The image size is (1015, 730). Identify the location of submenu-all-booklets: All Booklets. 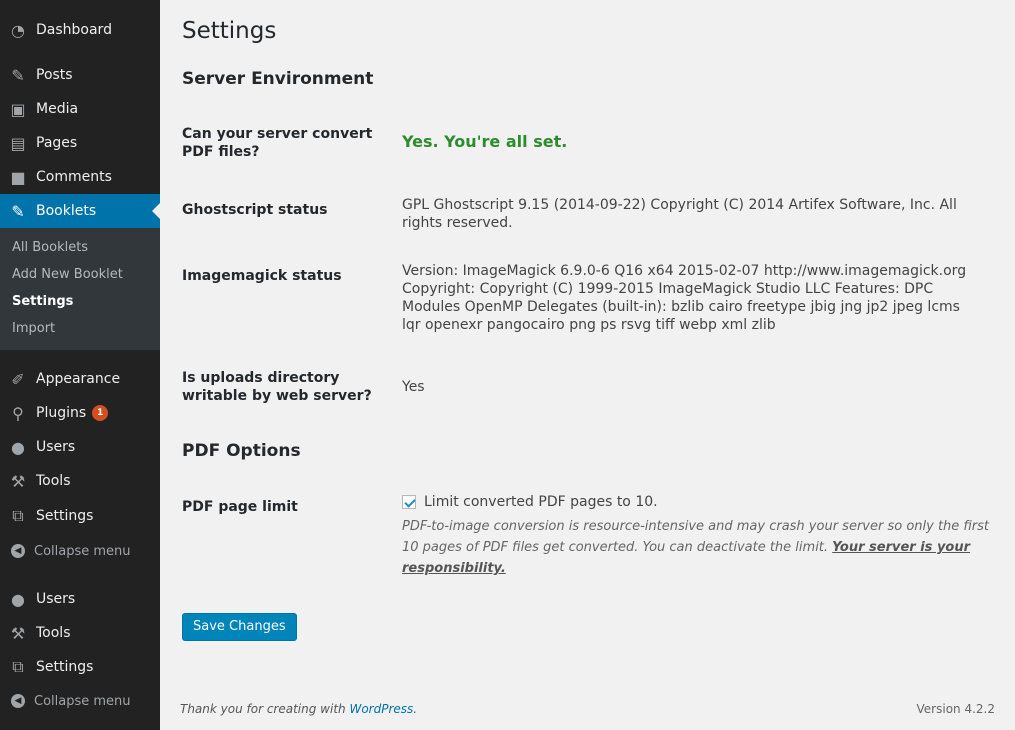
(50, 247).